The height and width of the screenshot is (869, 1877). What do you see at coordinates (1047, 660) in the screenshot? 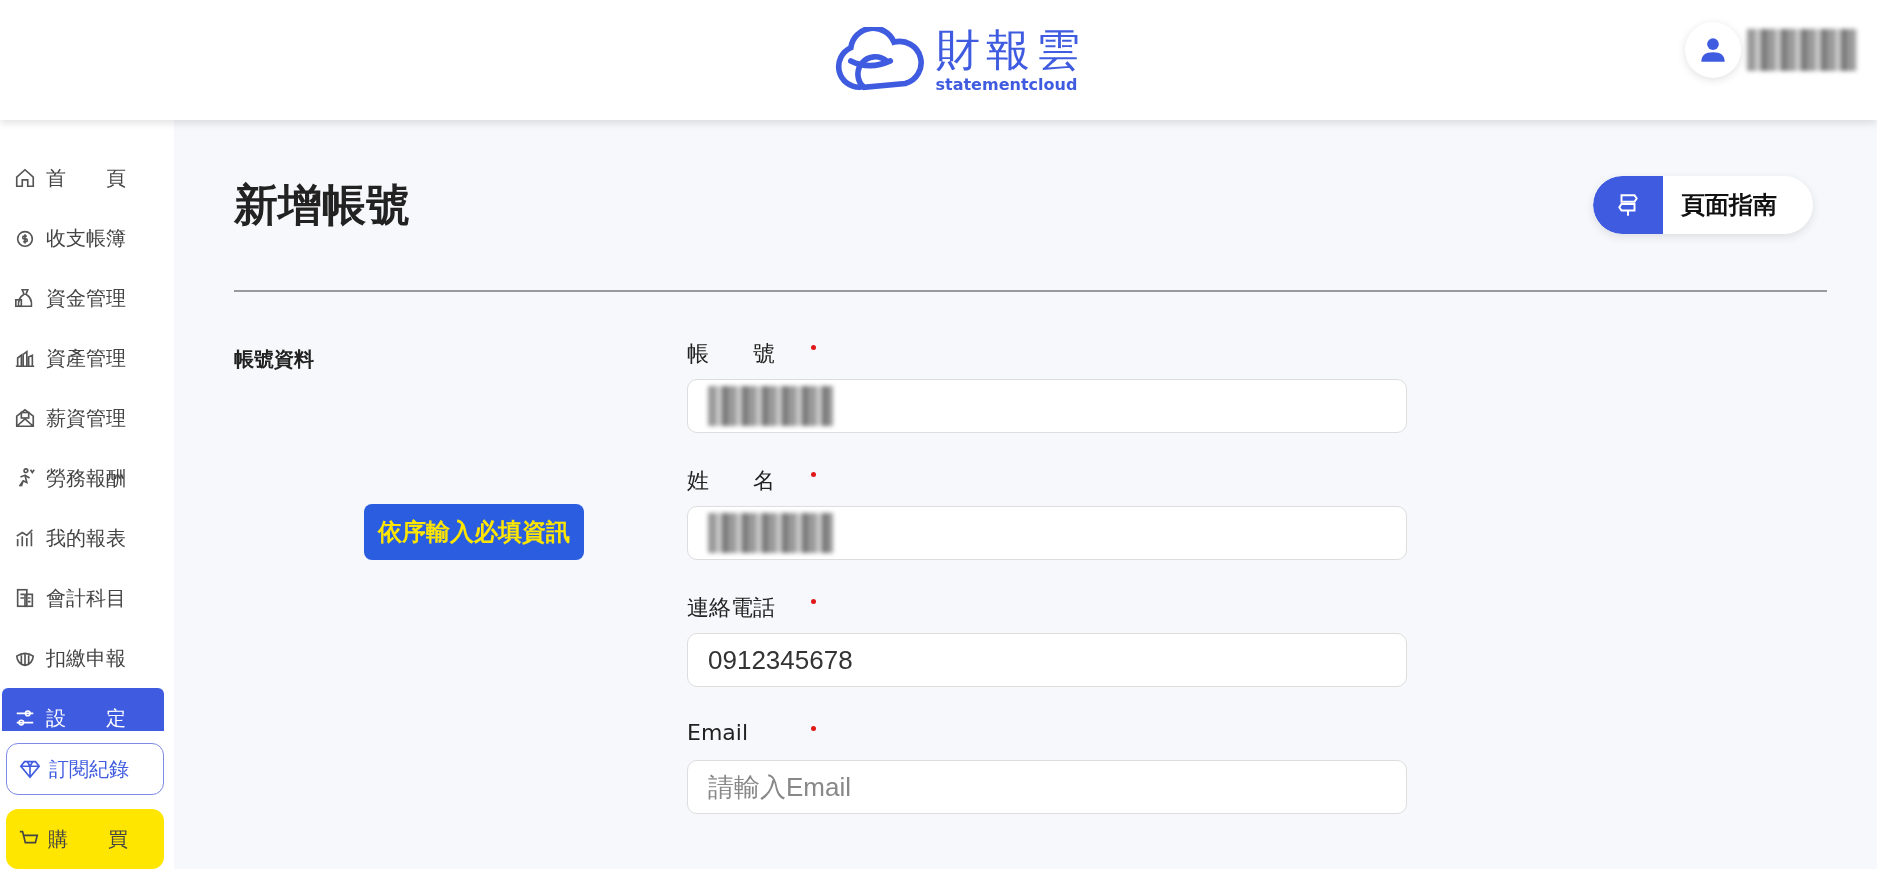
I see `input-field: 0912345678` at bounding box center [1047, 660].